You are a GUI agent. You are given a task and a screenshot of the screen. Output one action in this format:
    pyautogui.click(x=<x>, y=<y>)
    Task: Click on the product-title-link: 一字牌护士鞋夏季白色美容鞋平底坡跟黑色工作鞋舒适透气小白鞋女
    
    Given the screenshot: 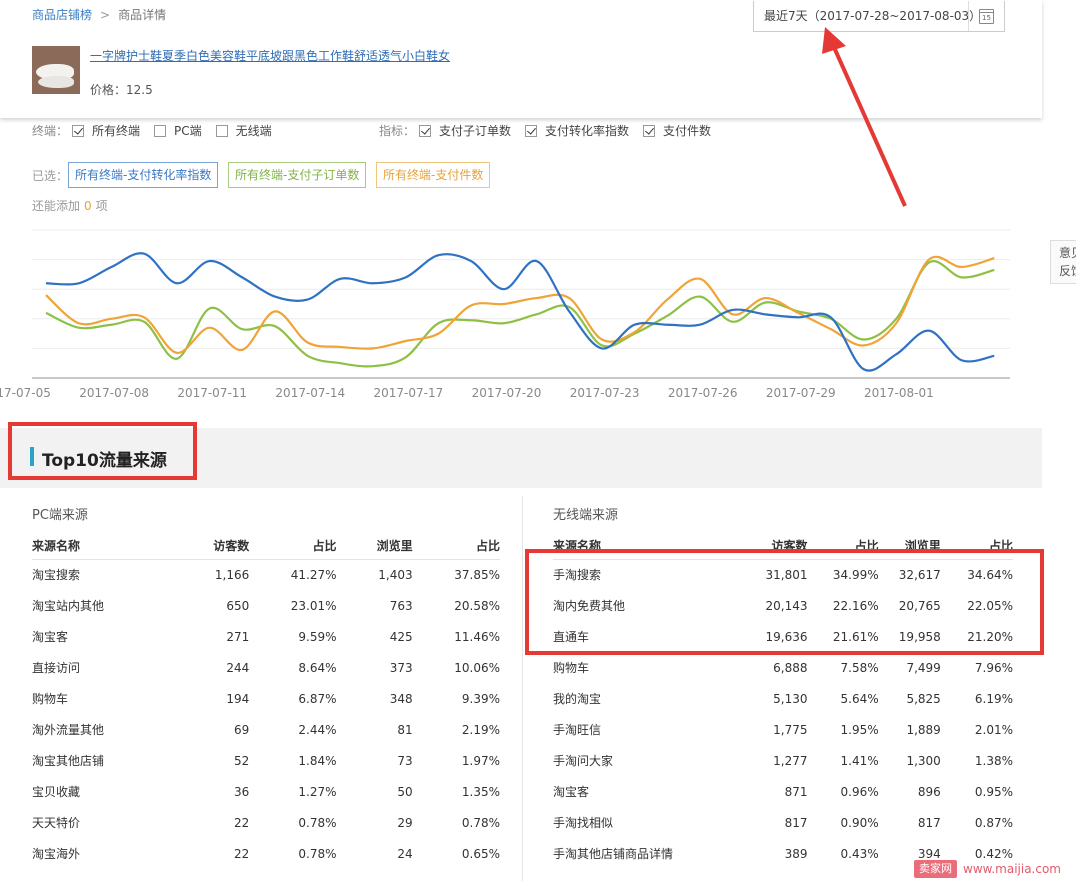 What is the action you would take?
    pyautogui.click(x=270, y=55)
    